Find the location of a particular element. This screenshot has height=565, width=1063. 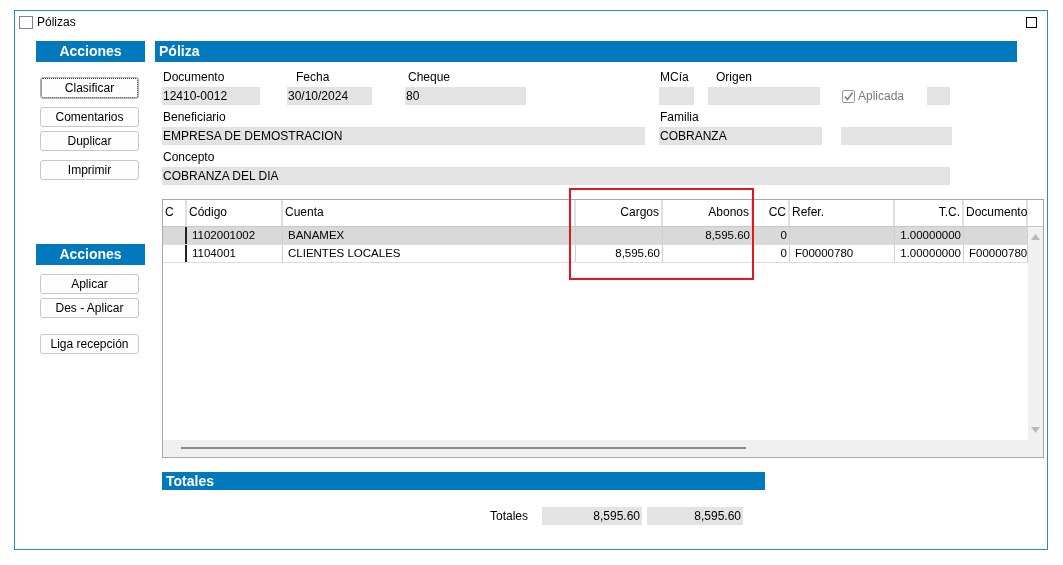

field-label: Origen is located at coordinates (734, 77).